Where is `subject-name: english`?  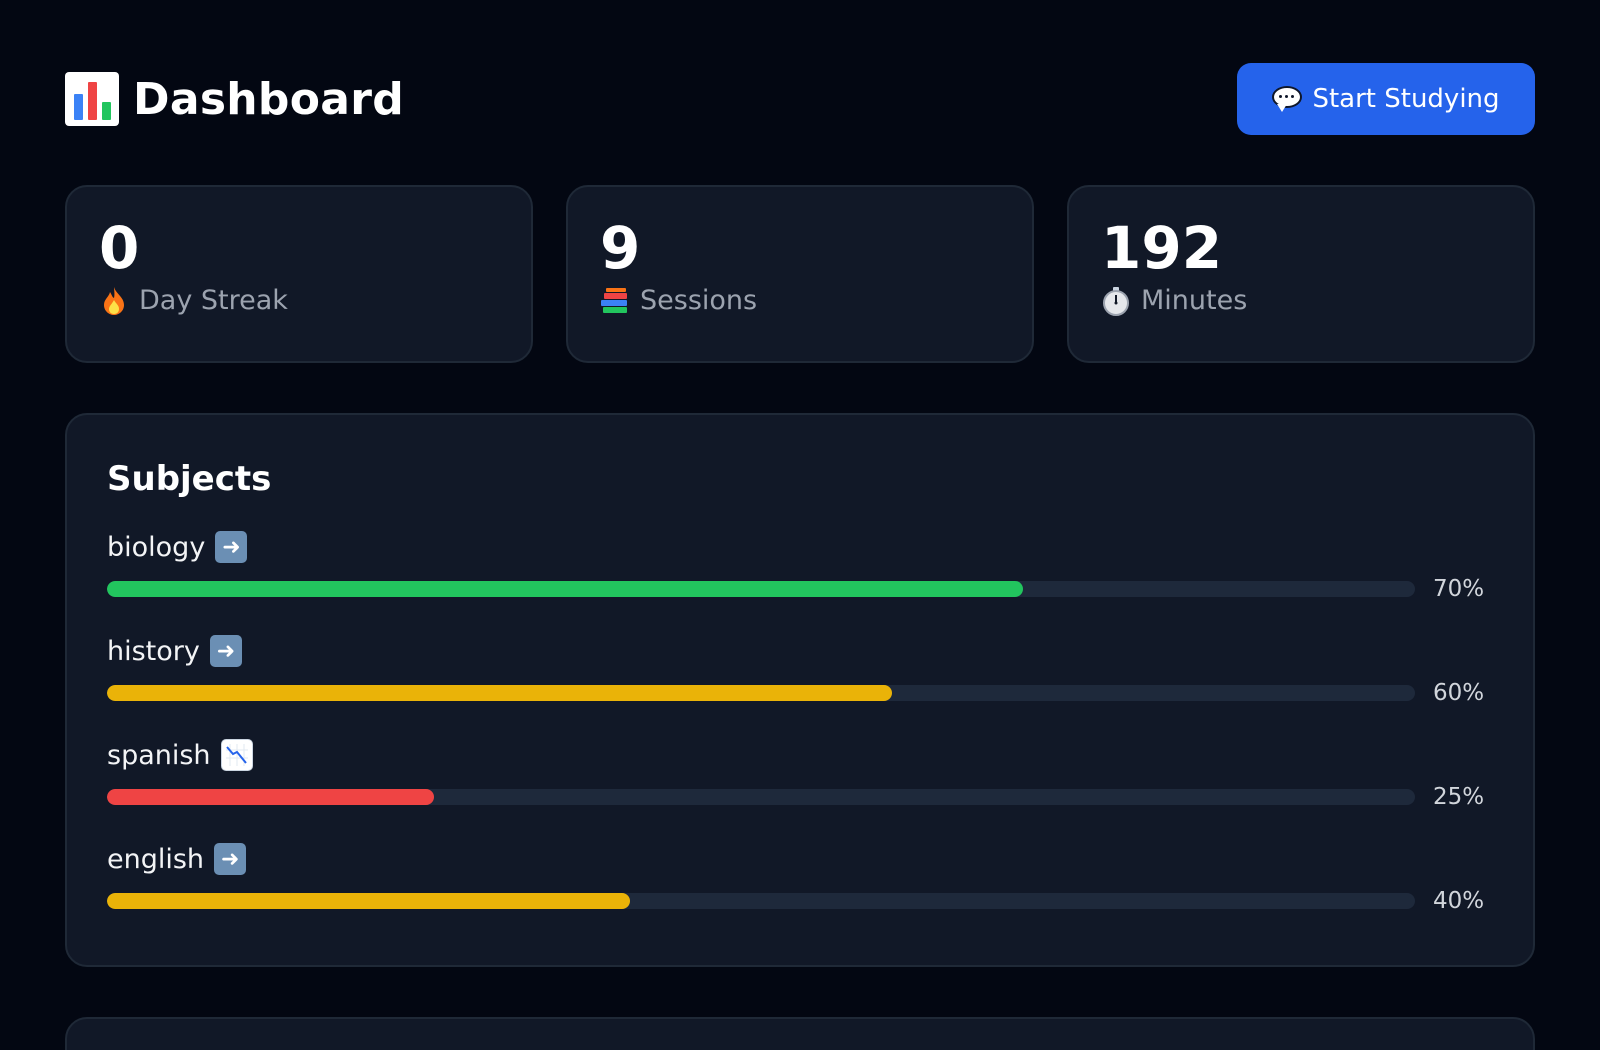
subject-name: english is located at coordinates (156, 859).